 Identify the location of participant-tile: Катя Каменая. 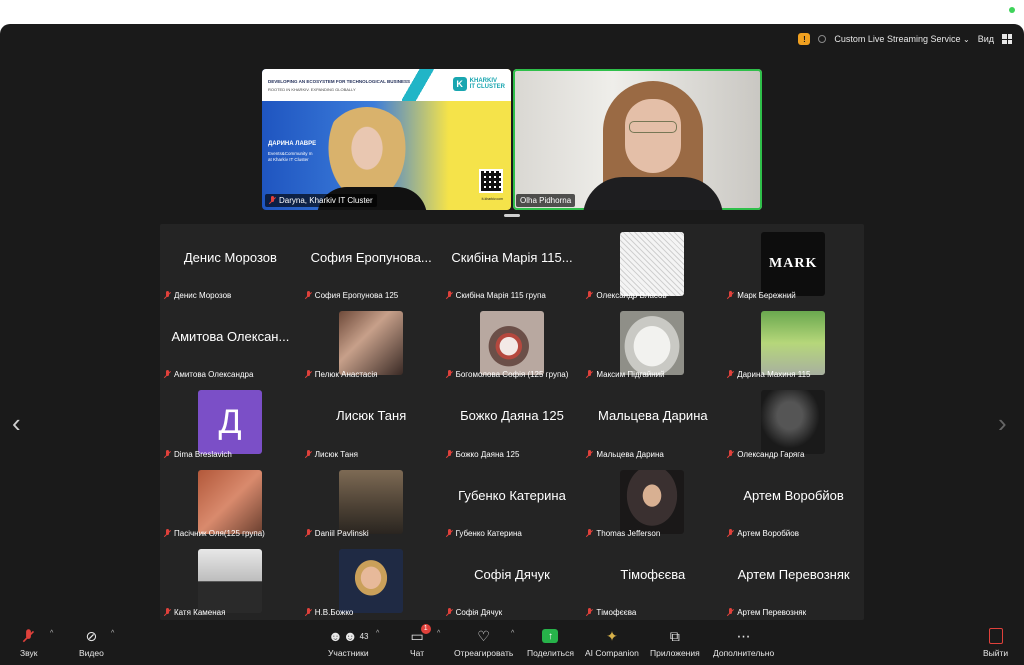
(230, 580).